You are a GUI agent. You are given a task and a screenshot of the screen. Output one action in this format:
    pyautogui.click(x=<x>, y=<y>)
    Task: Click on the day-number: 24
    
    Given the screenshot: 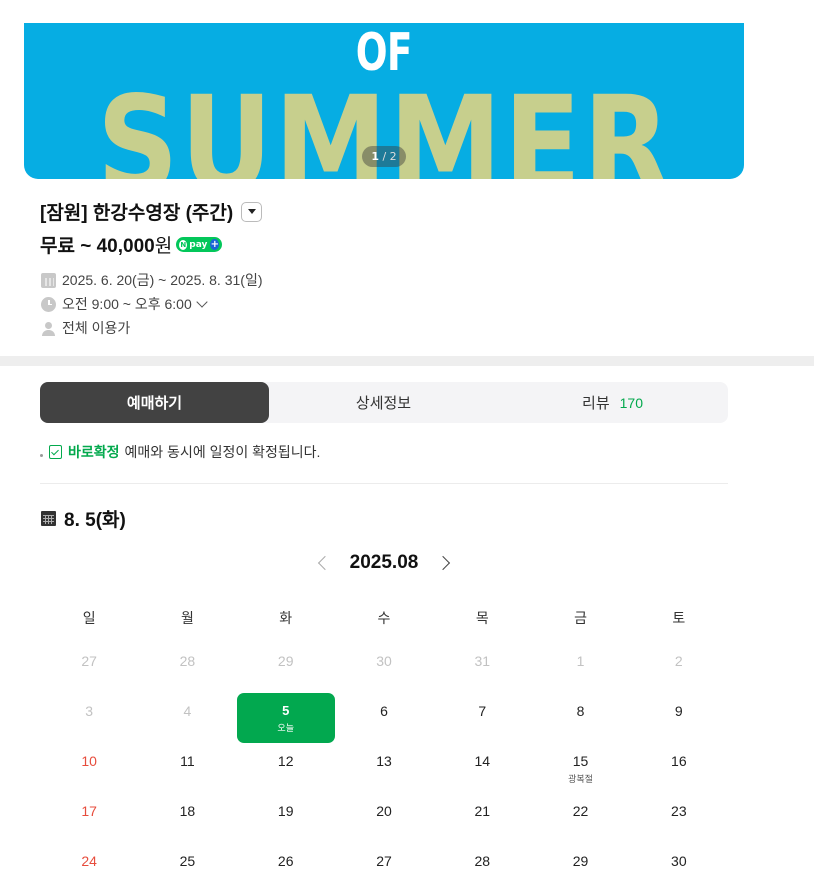 What is the action you would take?
    pyautogui.click(x=89, y=861)
    